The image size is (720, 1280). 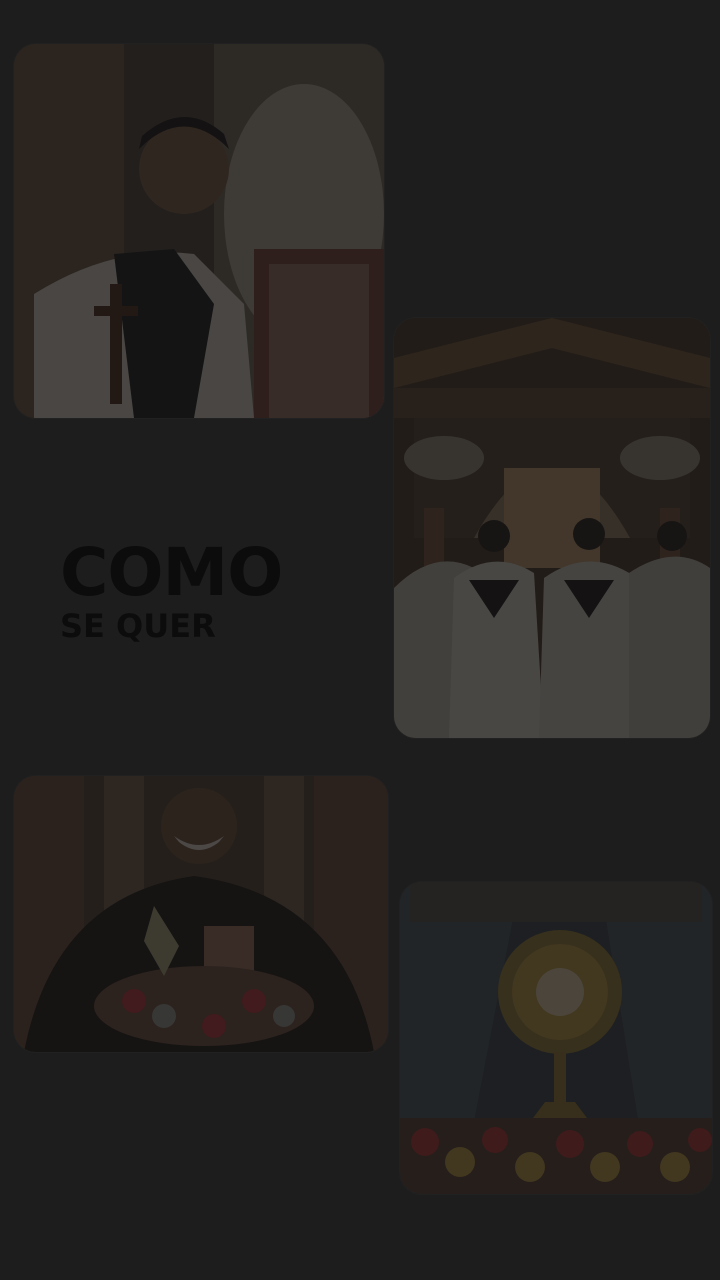 What do you see at coordinates (171, 572) in the screenshot?
I see `headline-title: COMO` at bounding box center [171, 572].